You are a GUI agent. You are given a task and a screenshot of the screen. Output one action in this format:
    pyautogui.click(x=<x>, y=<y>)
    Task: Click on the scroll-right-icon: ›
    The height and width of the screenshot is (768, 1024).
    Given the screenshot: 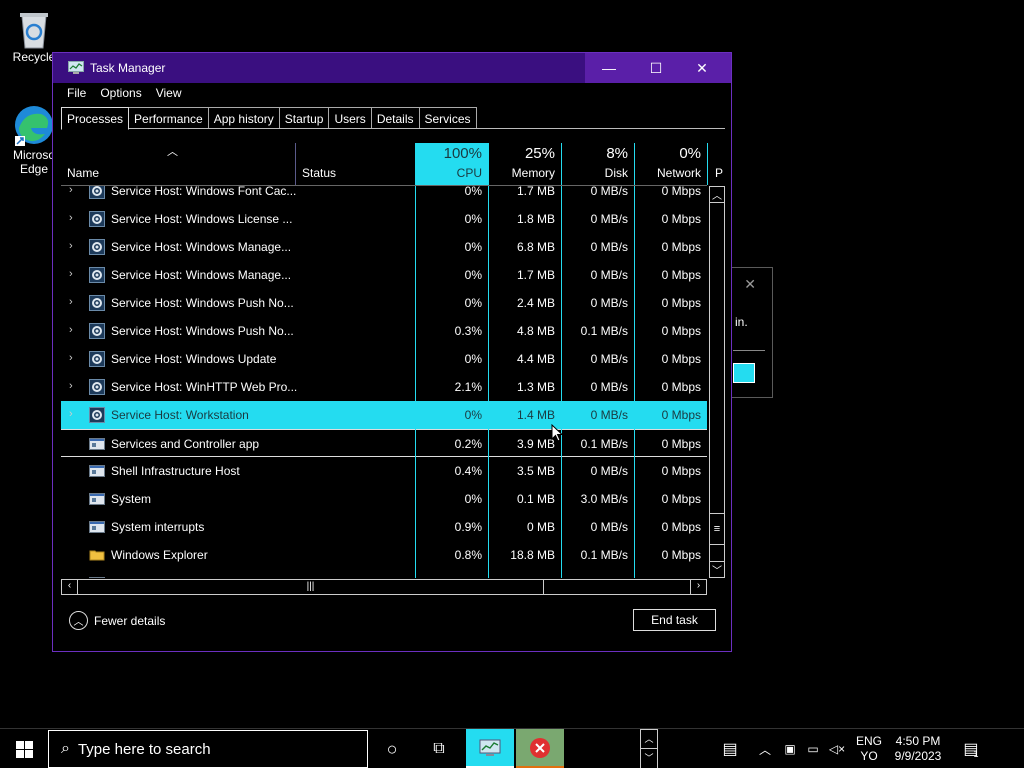 What is the action you would take?
    pyautogui.click(x=698, y=587)
    